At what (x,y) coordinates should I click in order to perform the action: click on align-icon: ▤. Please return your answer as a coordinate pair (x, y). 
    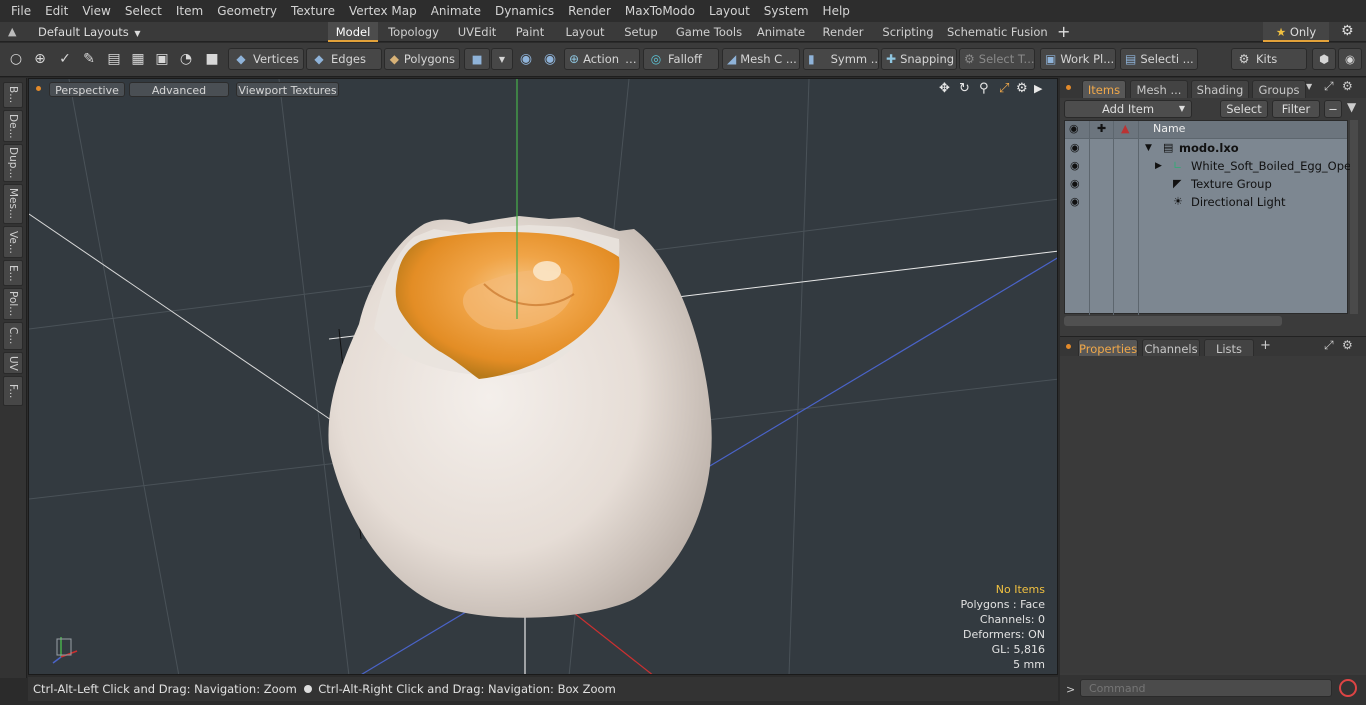
    Looking at the image, I should click on (114, 59).